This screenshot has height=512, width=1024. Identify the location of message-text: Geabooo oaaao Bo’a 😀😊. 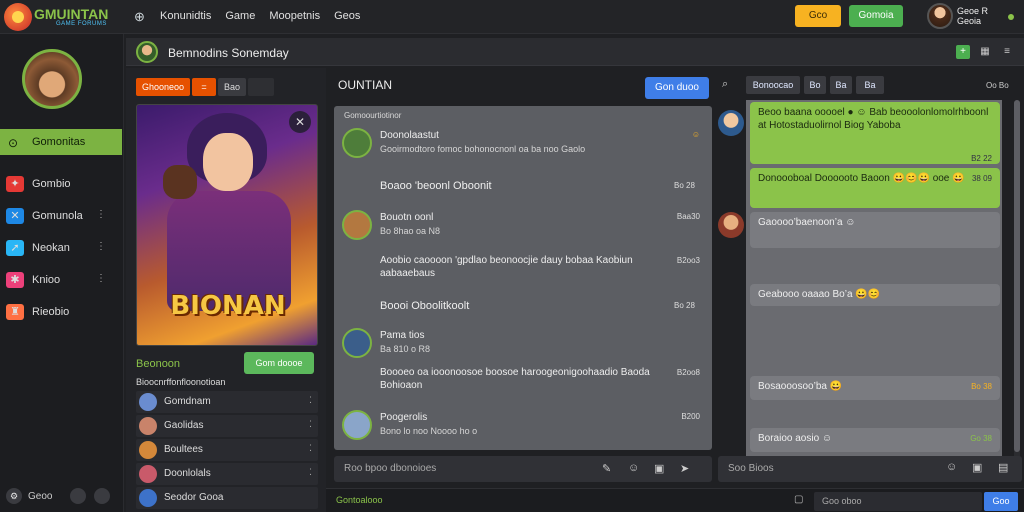
(819, 294).